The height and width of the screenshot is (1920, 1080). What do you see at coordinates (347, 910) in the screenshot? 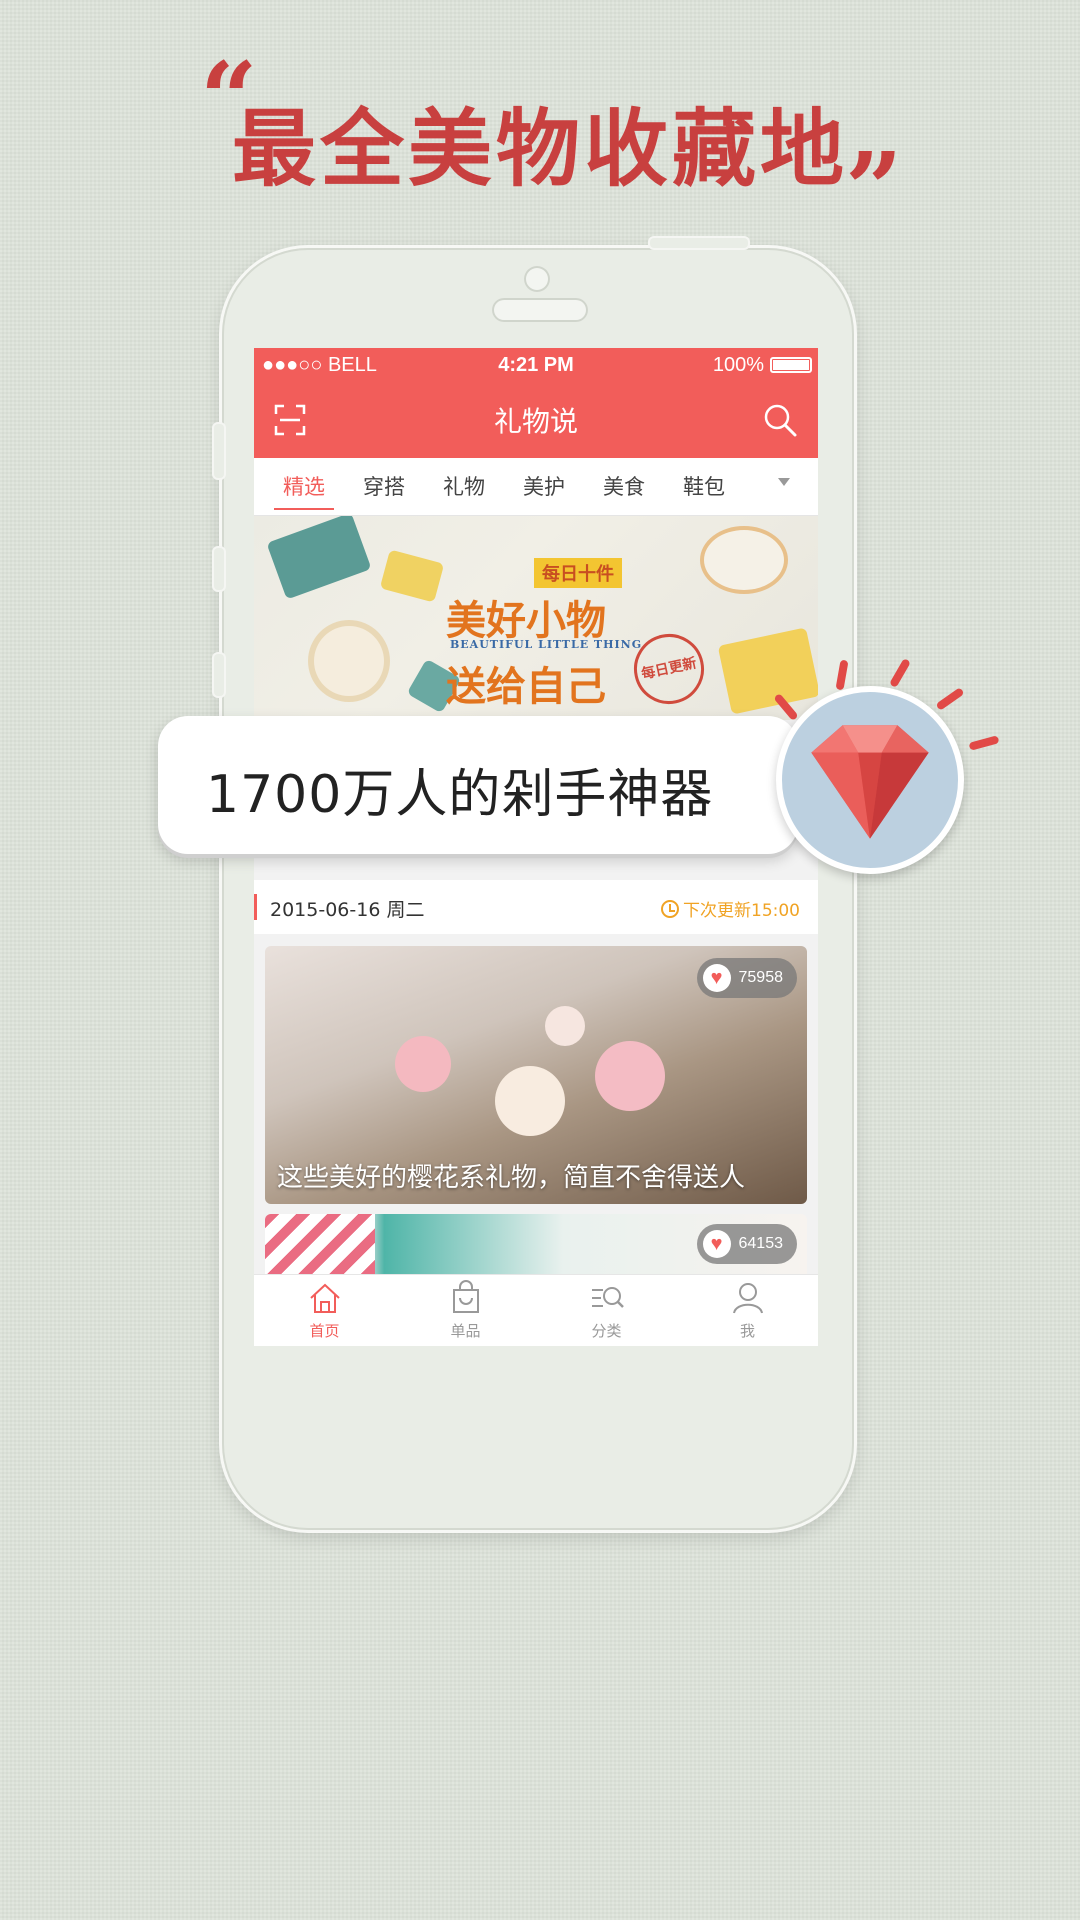
I see `feed-date: 2015-06-16 周二` at bounding box center [347, 910].